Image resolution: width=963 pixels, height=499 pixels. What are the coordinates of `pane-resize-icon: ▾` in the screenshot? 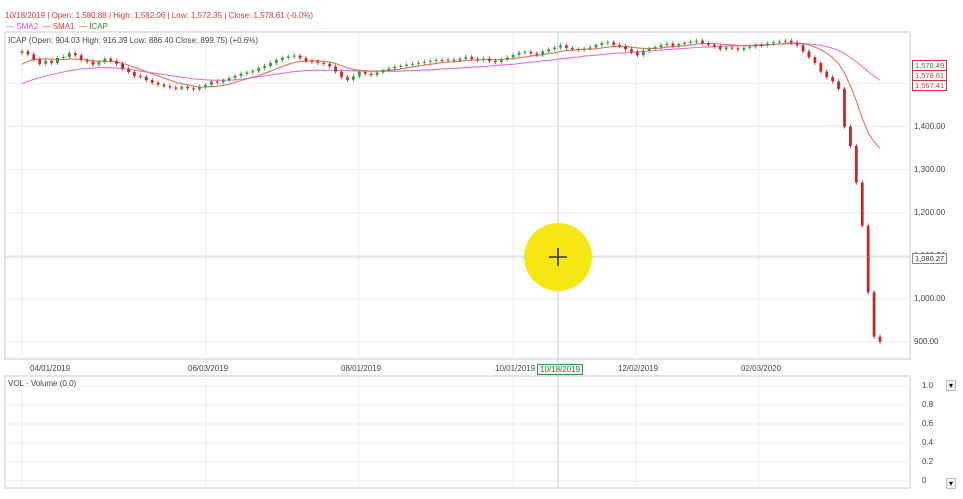 It's located at (951, 483).